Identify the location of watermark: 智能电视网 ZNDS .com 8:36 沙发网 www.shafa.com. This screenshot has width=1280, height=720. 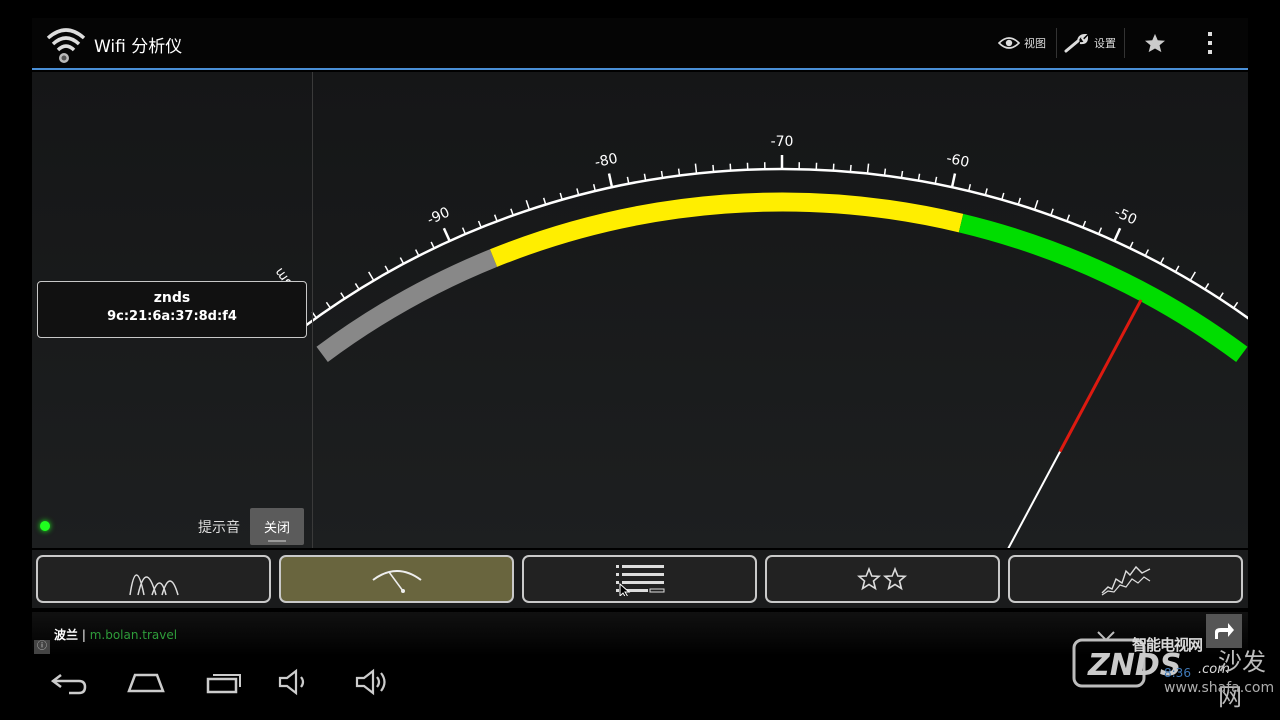
(1171, 664).